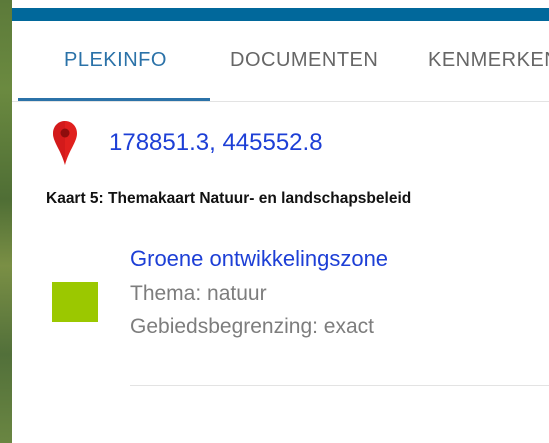 The image size is (549, 443). I want to click on legend-swatch, so click(75, 302).